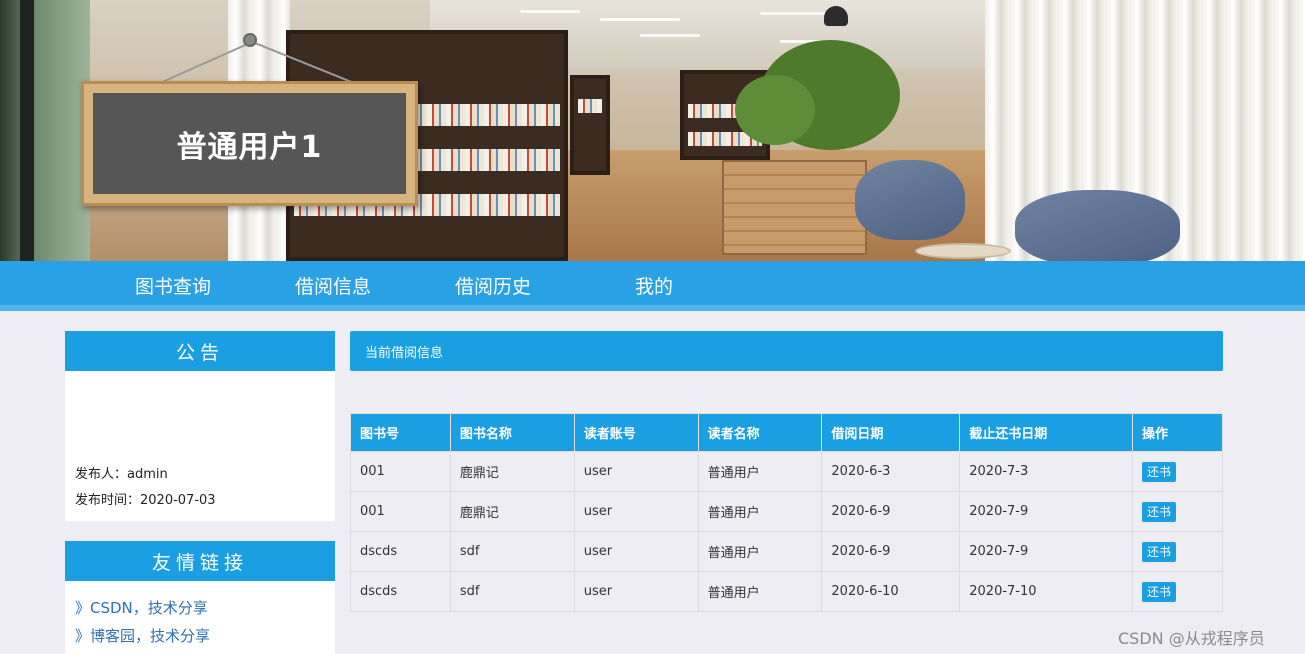 This screenshot has width=1305, height=654. Describe the element at coordinates (200, 351) in the screenshot. I see `notice-title: 公告` at that location.